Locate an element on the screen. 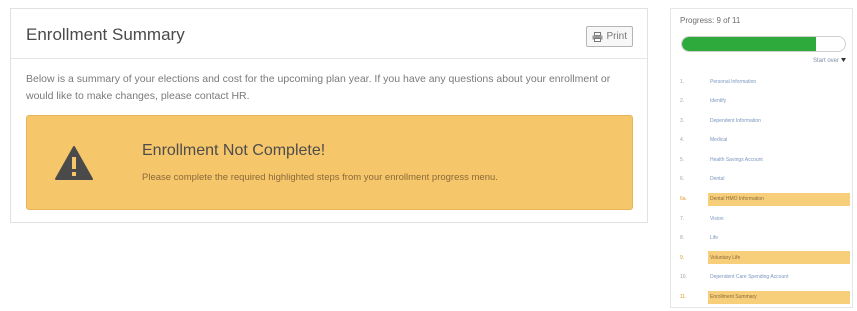 The width and height of the screenshot is (857, 311). progress-step: 5. Health Savings Account is located at coordinates (765, 159).